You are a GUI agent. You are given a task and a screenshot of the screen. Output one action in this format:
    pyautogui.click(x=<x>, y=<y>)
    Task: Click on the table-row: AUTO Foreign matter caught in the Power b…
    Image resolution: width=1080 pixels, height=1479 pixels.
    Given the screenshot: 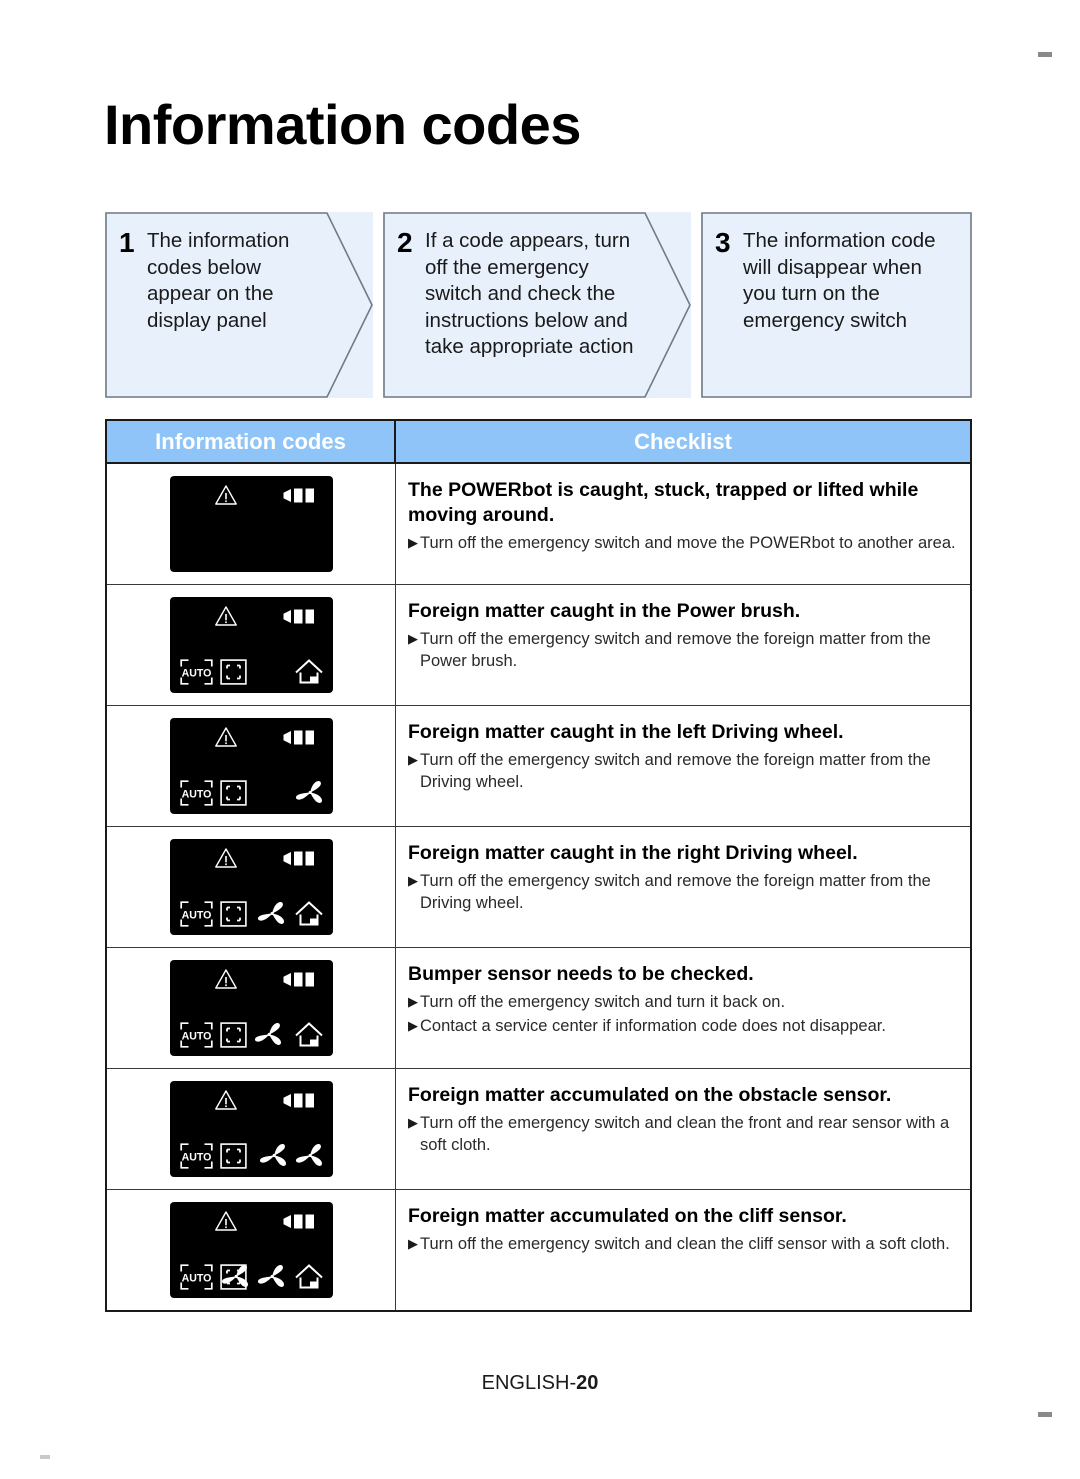 What is the action you would take?
    pyautogui.click(x=538, y=645)
    